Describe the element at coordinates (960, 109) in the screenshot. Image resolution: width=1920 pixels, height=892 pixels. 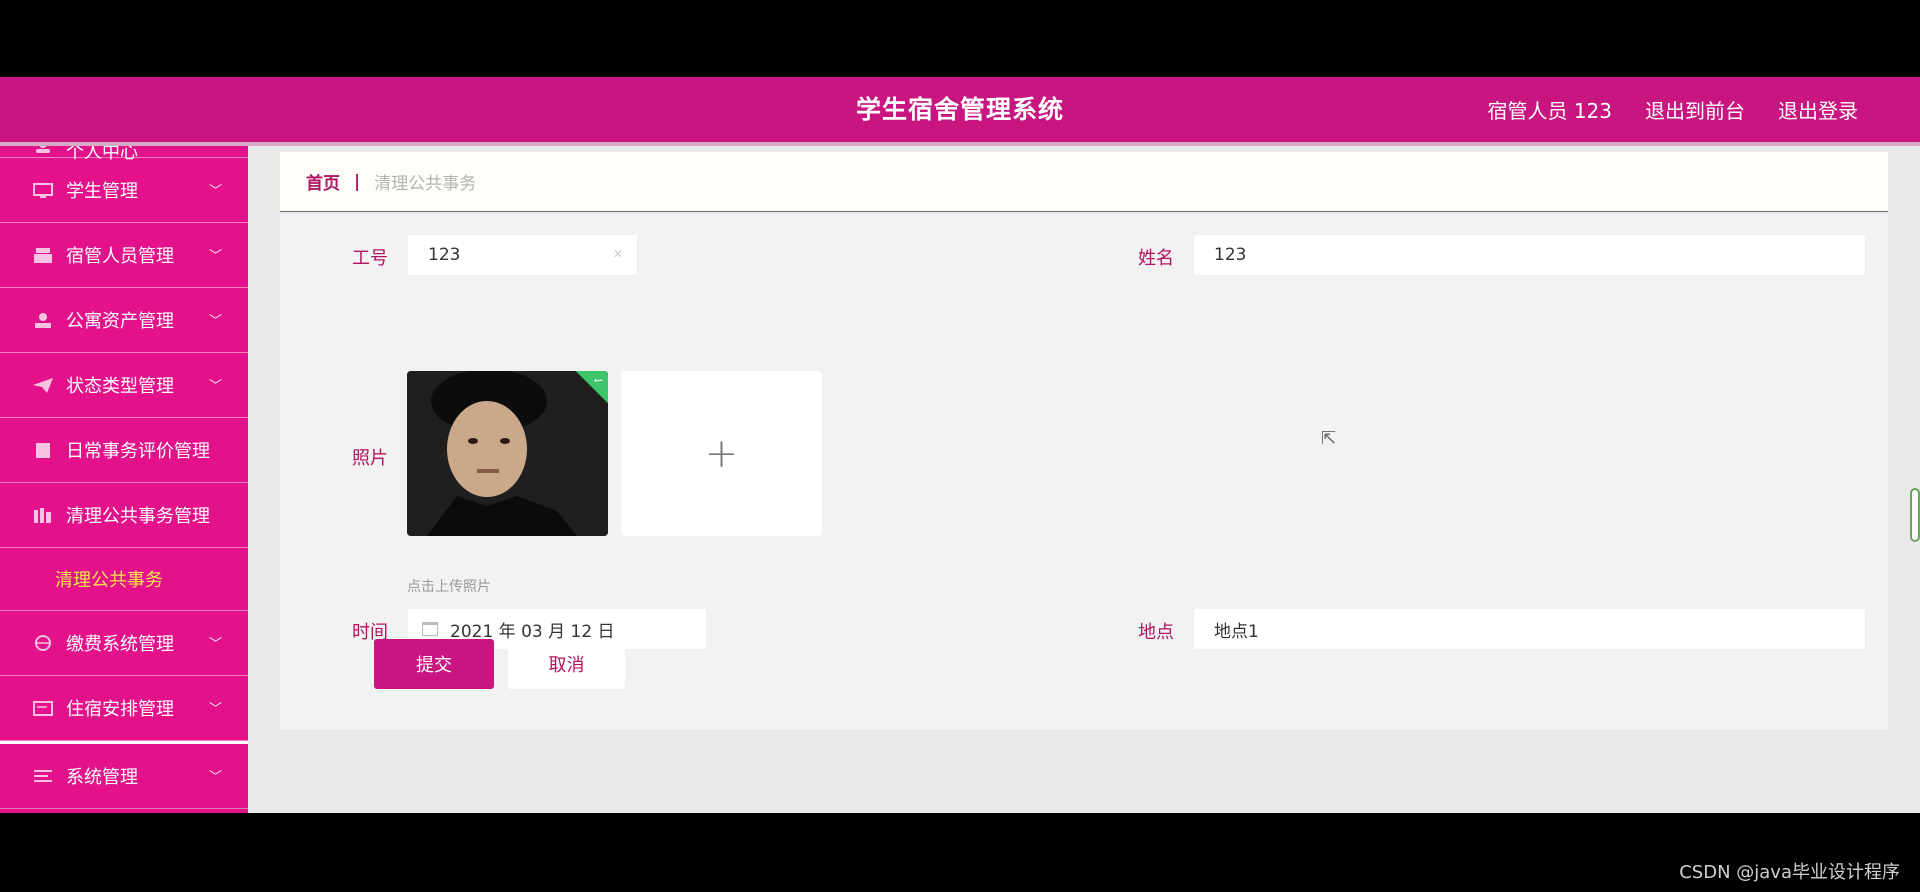
I see `top-header: 学生宿舍管理系统 宿管人员 123 退出到前台 退出登录` at that location.